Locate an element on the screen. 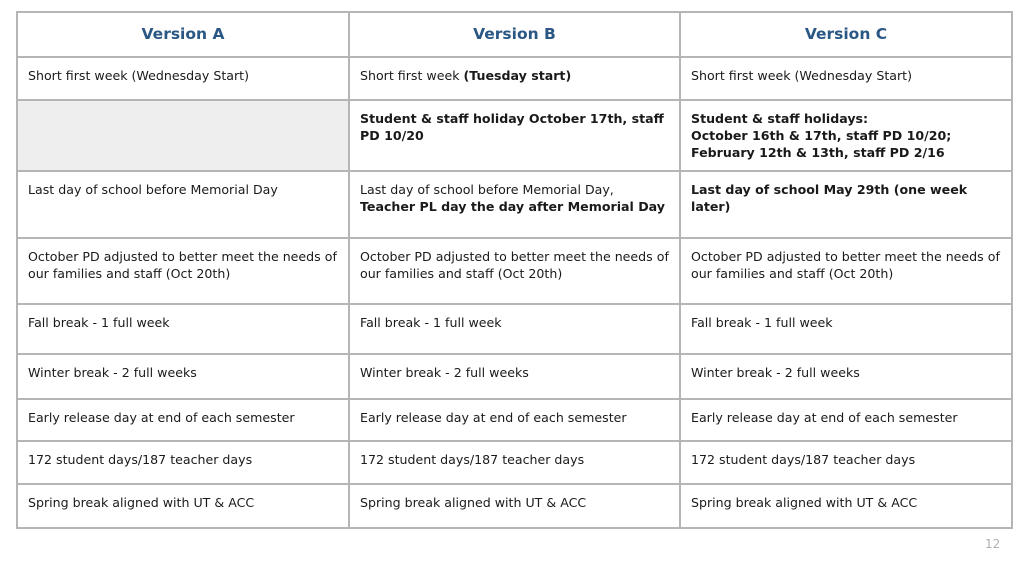 The width and height of the screenshot is (1024, 576). header-row: Version A Version B Version C is located at coordinates (514, 34).